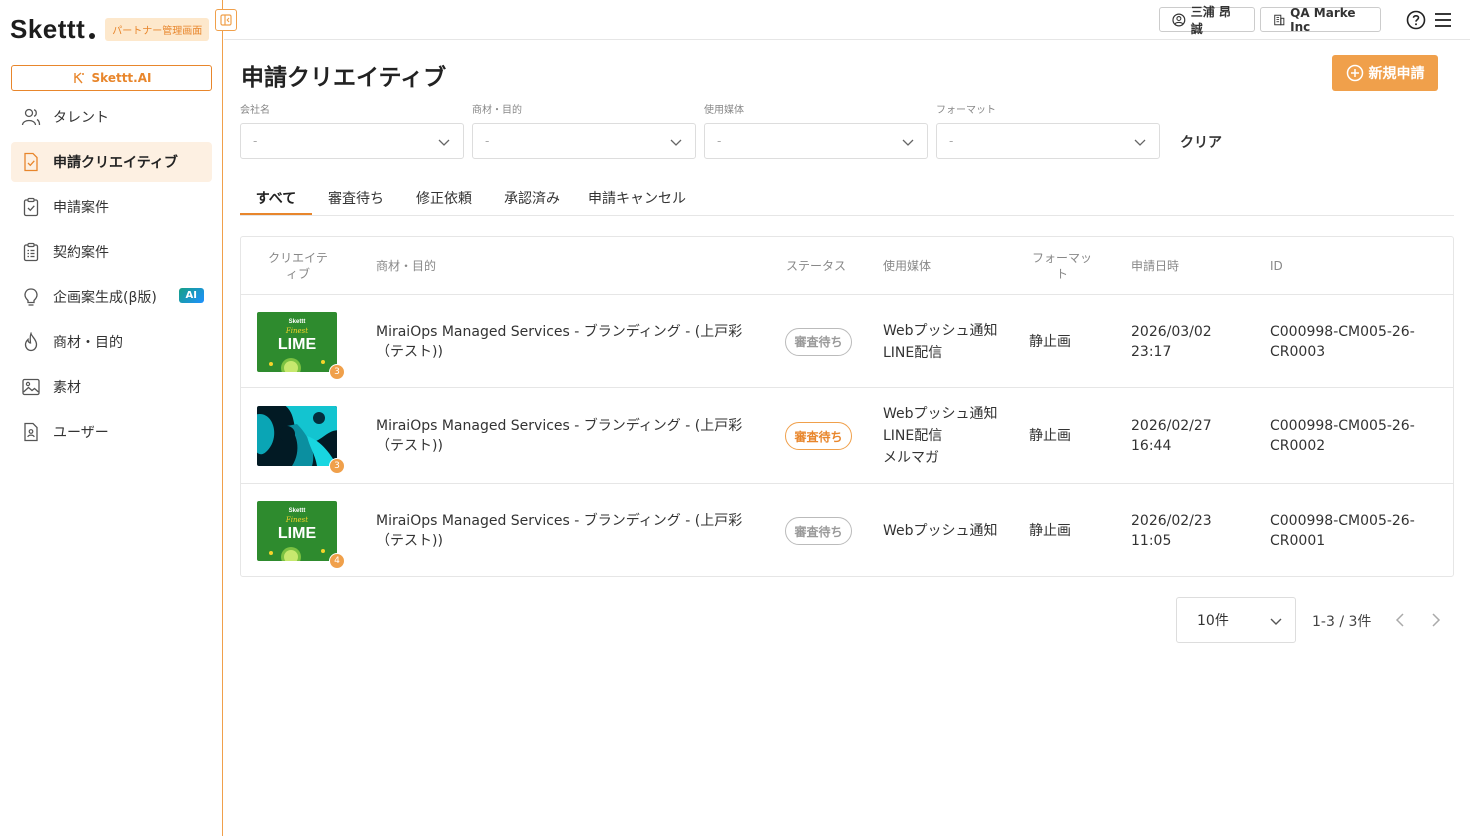 The image size is (1470, 836). I want to click on sidebar-item-0: タレント, so click(111, 117).